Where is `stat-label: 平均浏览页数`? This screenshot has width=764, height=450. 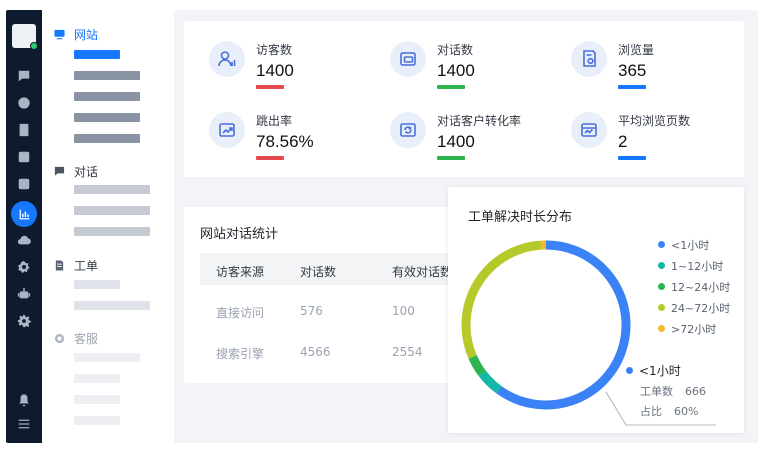
stat-label: 平均浏览页数 is located at coordinates (654, 121).